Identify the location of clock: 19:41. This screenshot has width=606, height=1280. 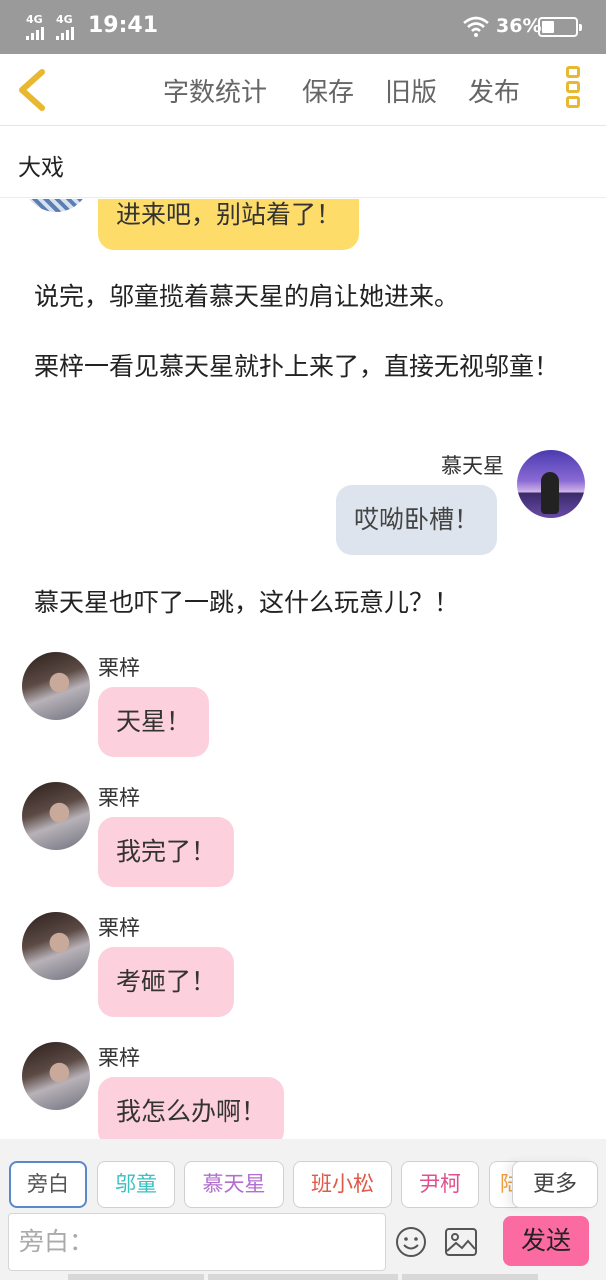
(123, 25).